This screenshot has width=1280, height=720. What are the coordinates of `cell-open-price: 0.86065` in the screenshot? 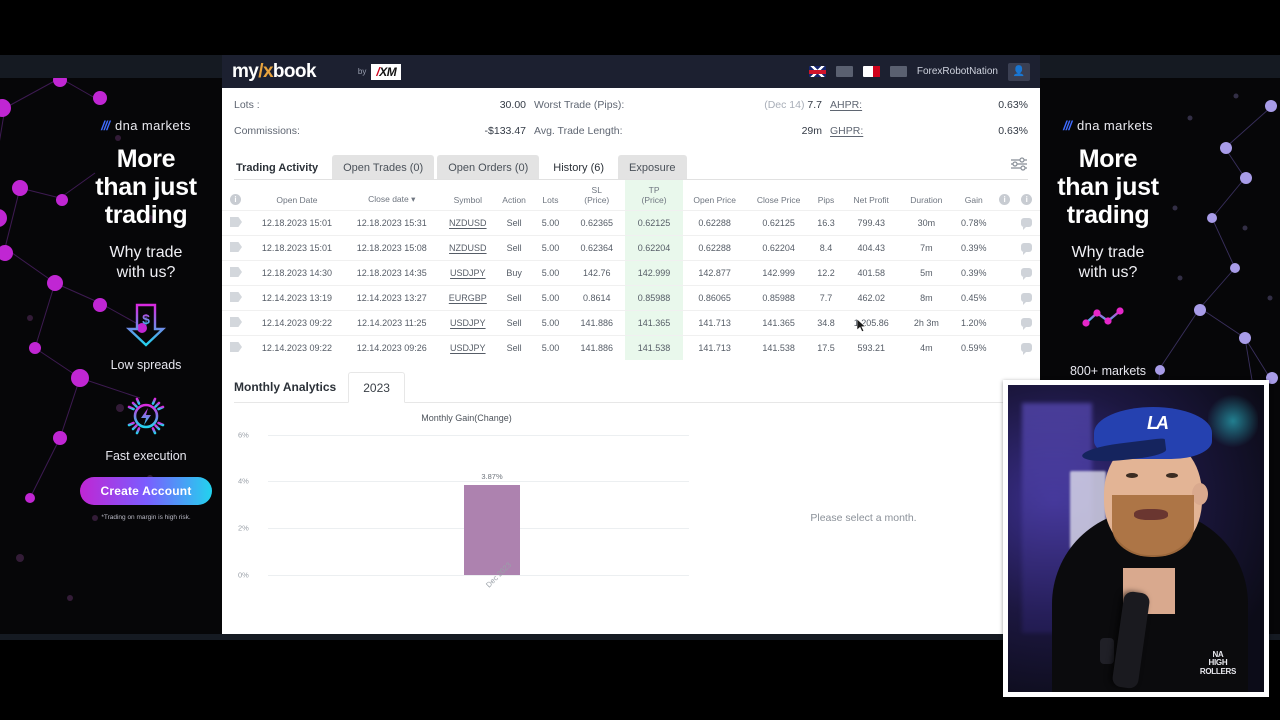 It's located at (714, 298).